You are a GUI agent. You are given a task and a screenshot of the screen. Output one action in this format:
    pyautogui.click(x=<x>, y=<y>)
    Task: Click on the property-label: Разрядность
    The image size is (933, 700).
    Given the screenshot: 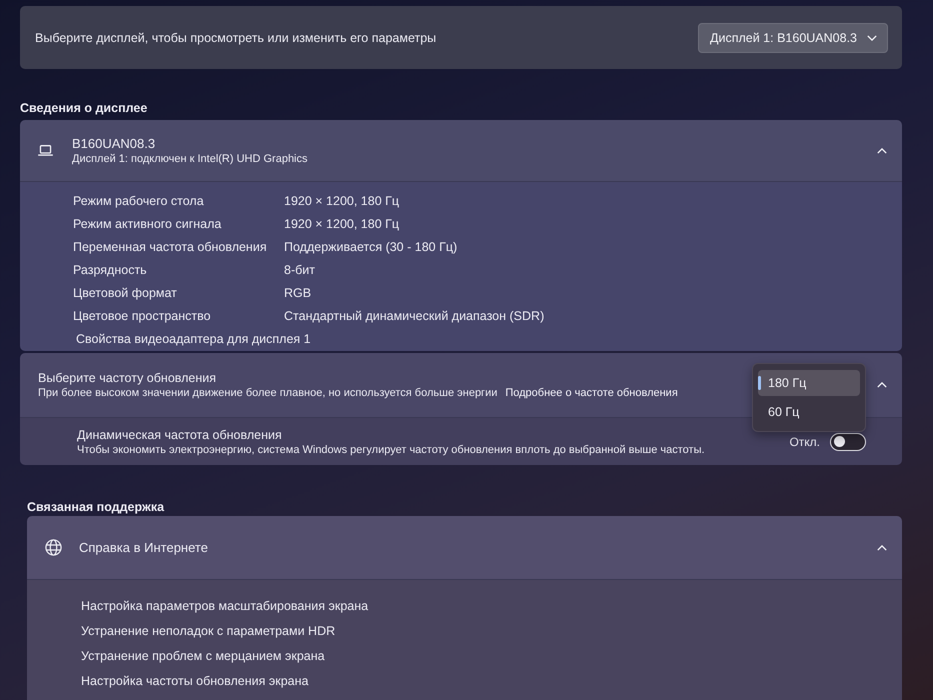 What is the action you would take?
    pyautogui.click(x=110, y=269)
    